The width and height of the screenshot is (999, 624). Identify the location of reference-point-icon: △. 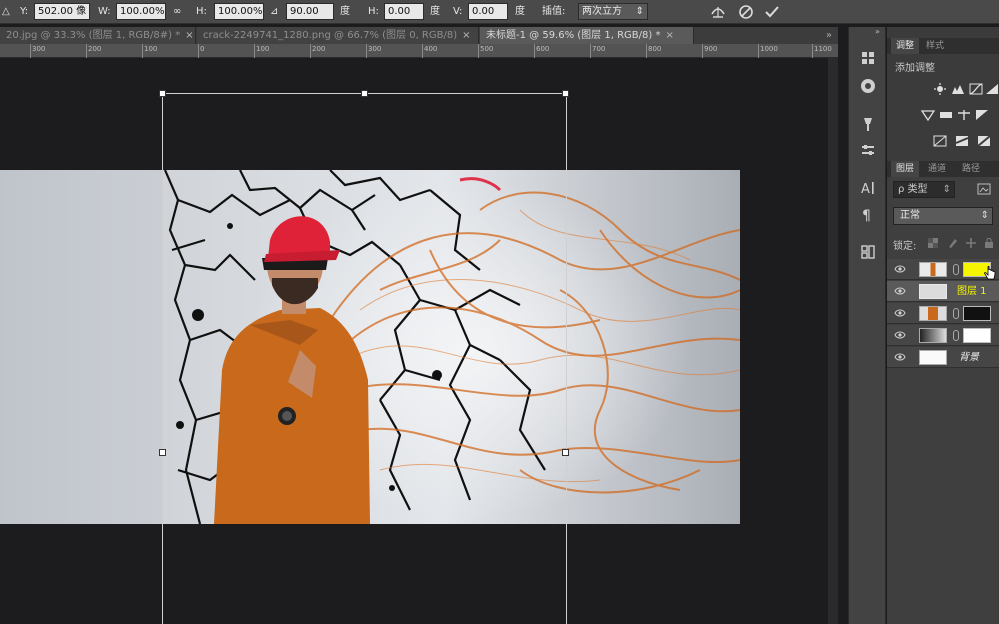
(6, 12).